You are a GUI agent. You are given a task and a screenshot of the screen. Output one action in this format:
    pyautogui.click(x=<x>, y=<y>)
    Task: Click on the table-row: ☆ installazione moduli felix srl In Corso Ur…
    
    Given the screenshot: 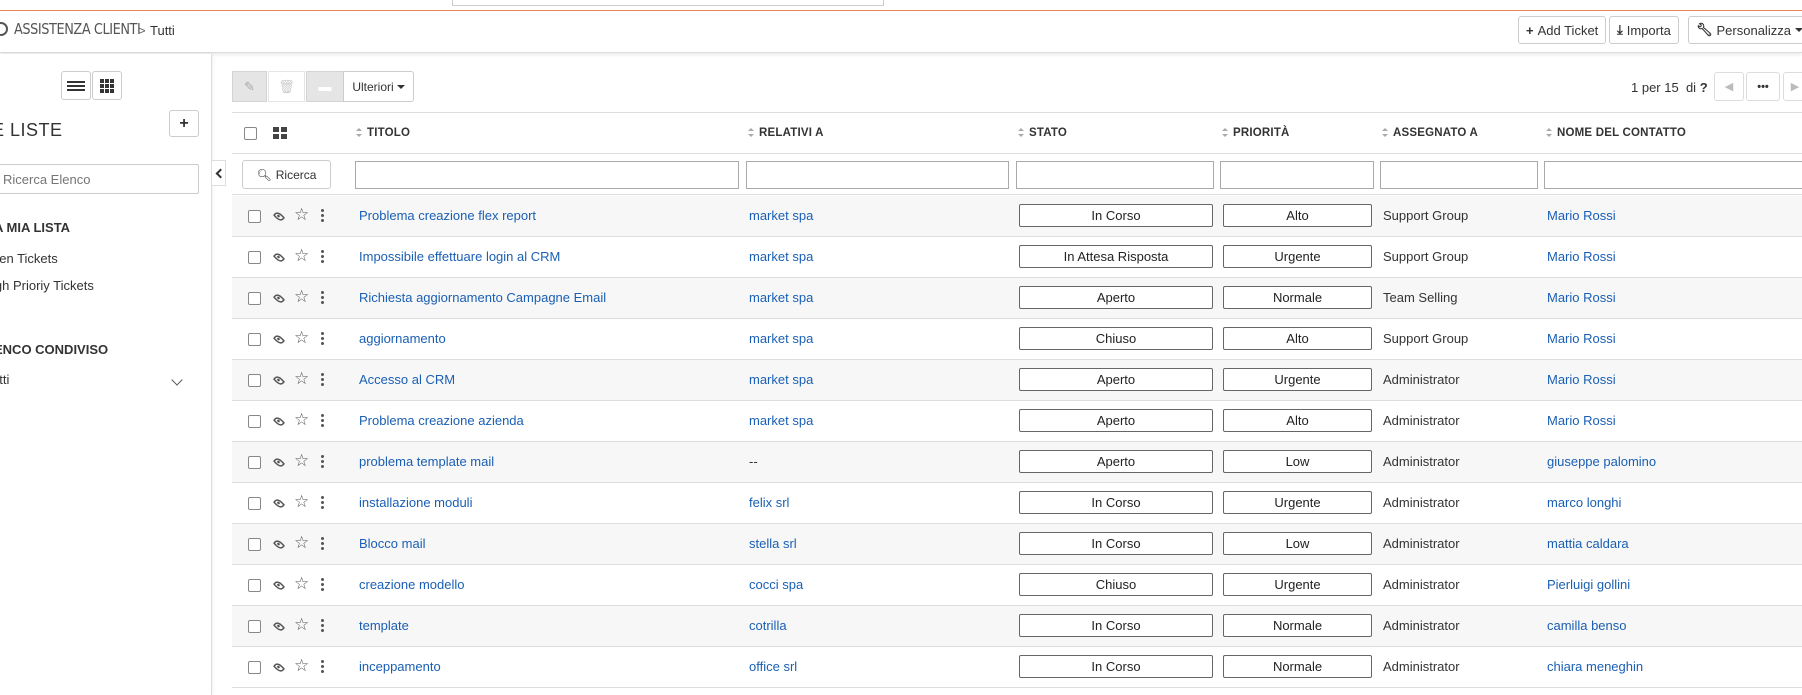 What is the action you would take?
    pyautogui.click(x=1017, y=503)
    